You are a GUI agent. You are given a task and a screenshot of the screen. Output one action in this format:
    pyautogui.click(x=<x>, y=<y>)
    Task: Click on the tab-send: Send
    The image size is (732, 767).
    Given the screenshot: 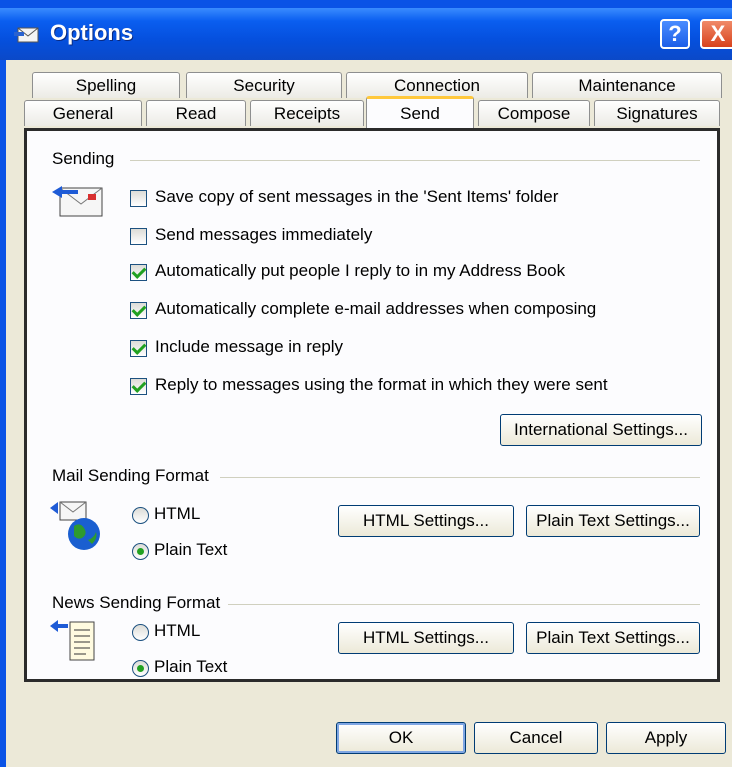 What is the action you would take?
    pyautogui.click(x=420, y=112)
    